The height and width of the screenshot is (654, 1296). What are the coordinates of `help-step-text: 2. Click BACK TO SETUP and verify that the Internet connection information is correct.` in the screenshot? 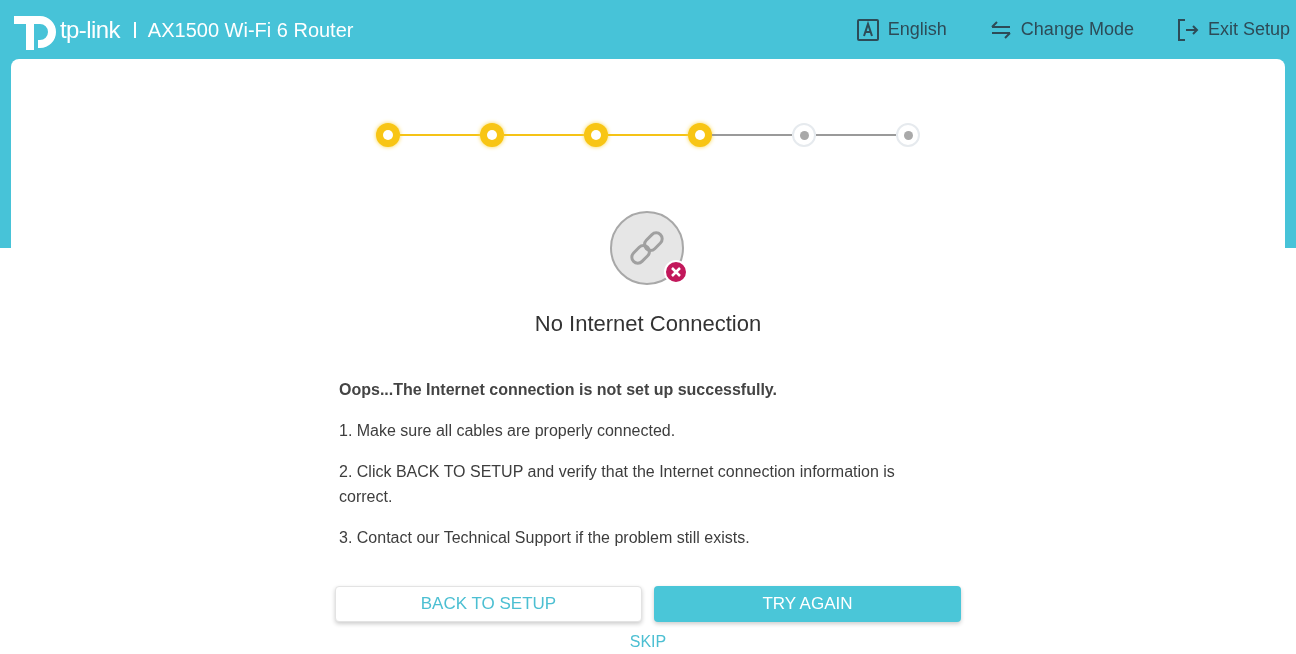 It's located at (617, 484).